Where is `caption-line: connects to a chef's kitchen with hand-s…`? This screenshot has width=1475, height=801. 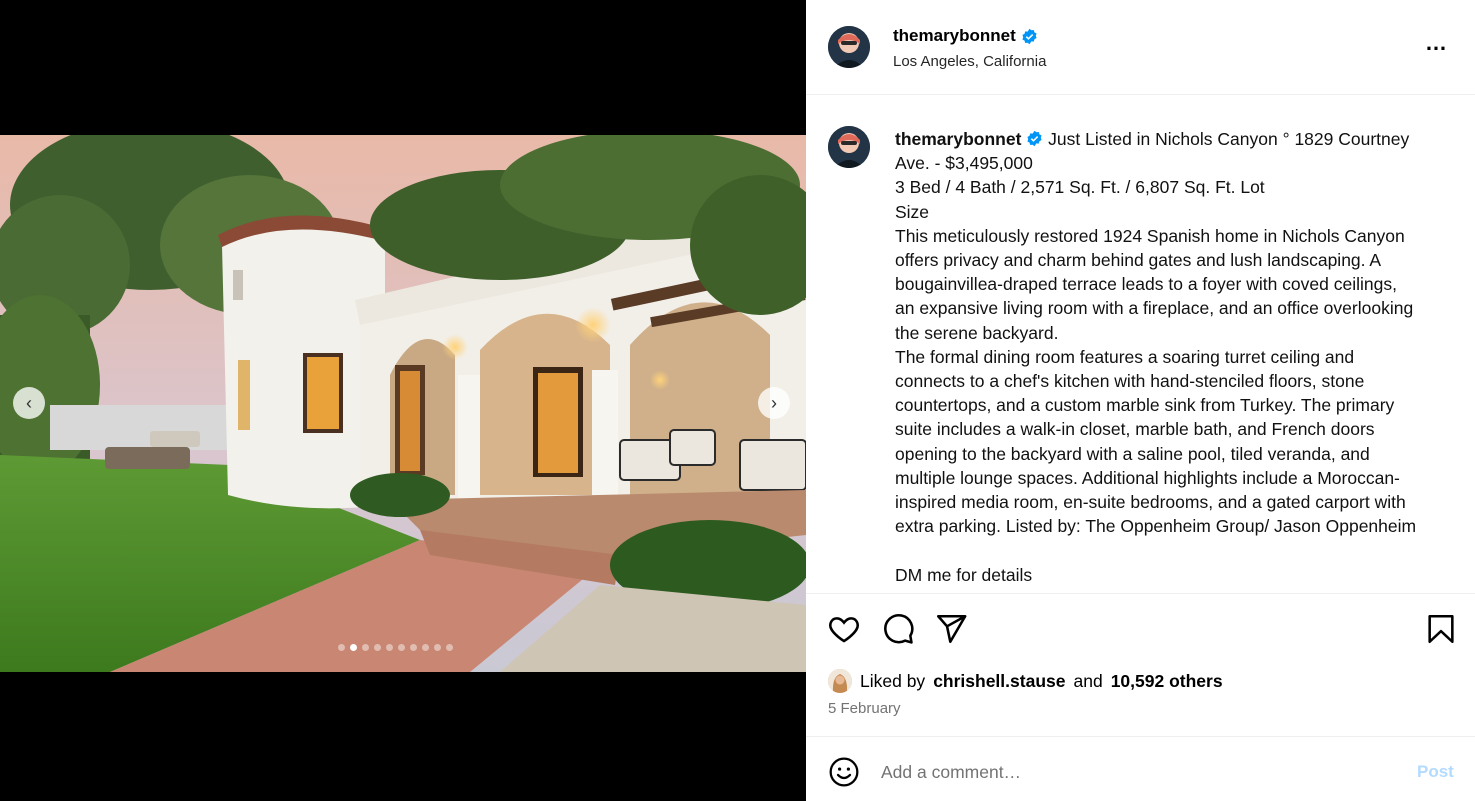
caption-line: connects to a chef's kitchen with hand-s… is located at coordinates (1130, 381).